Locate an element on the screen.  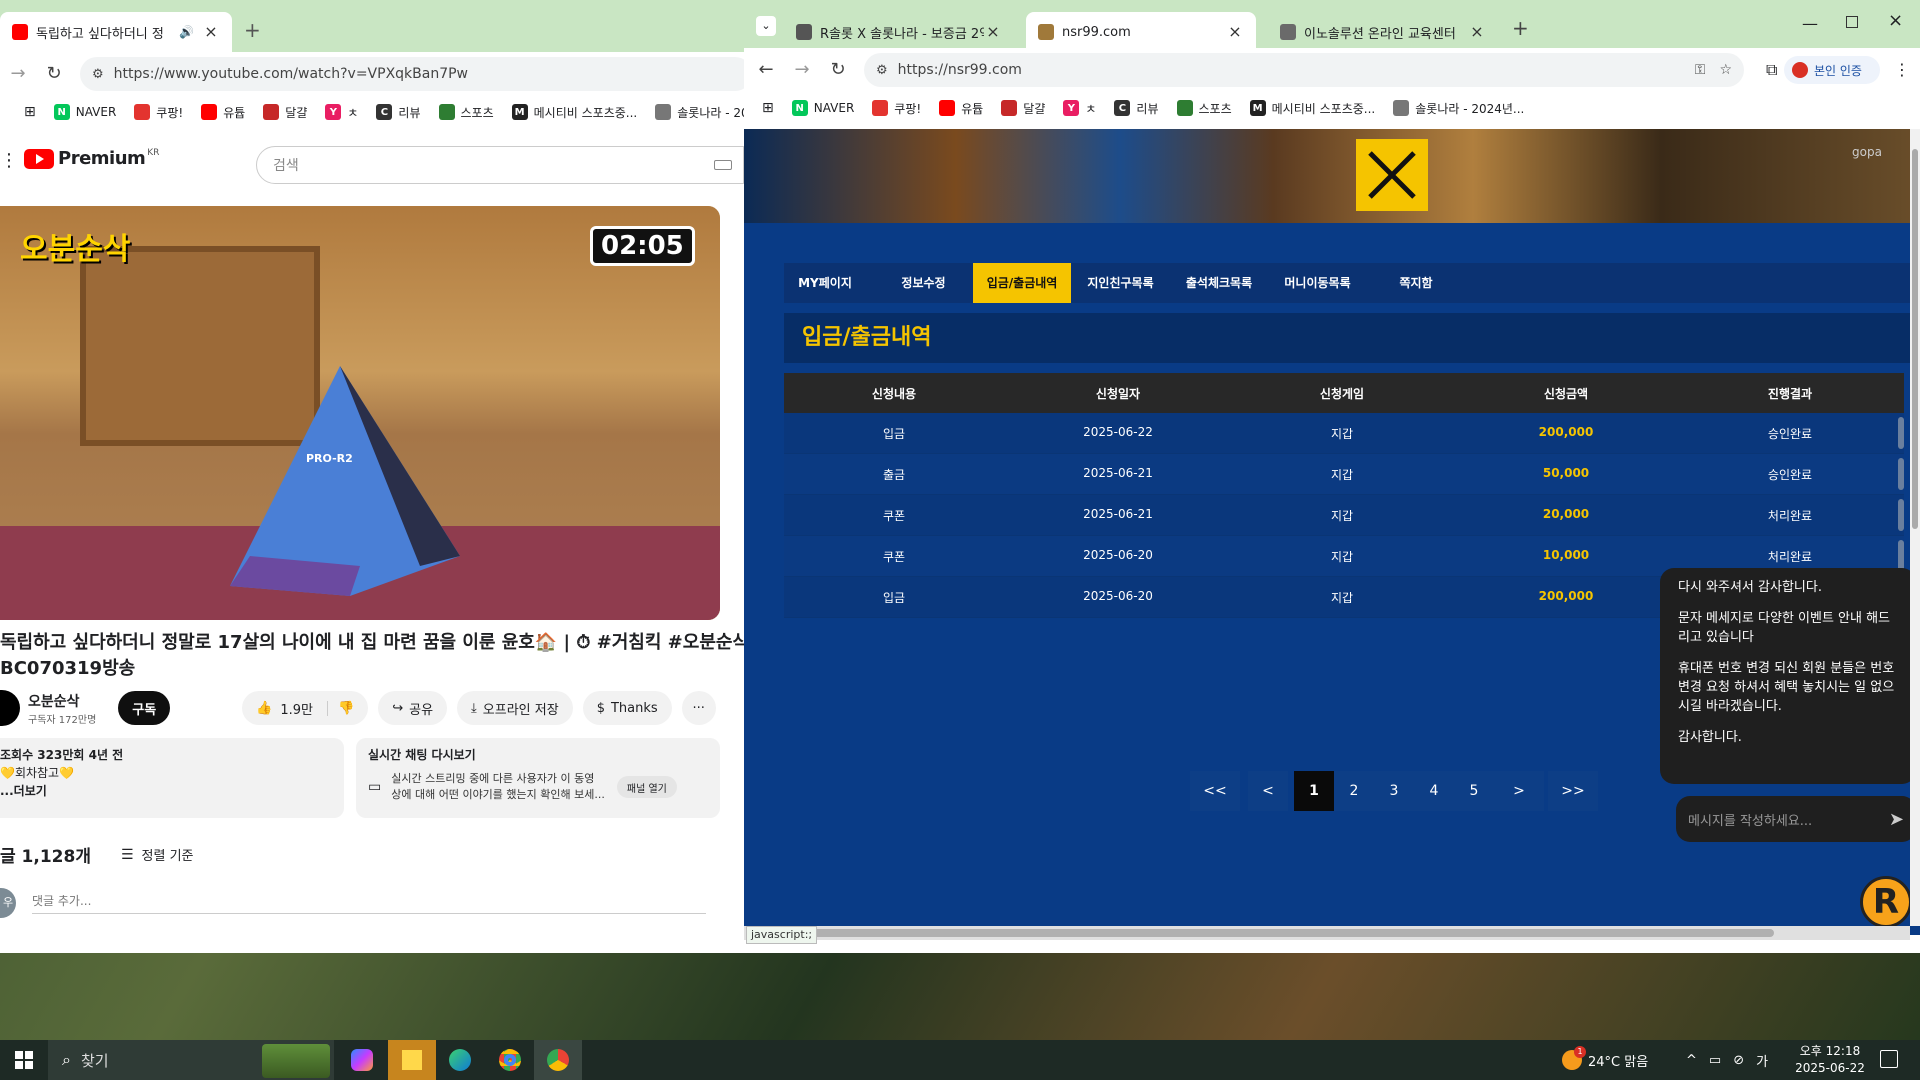
bookmark-item: 솔롯나라 - 2024 is located at coordinates (699, 112).